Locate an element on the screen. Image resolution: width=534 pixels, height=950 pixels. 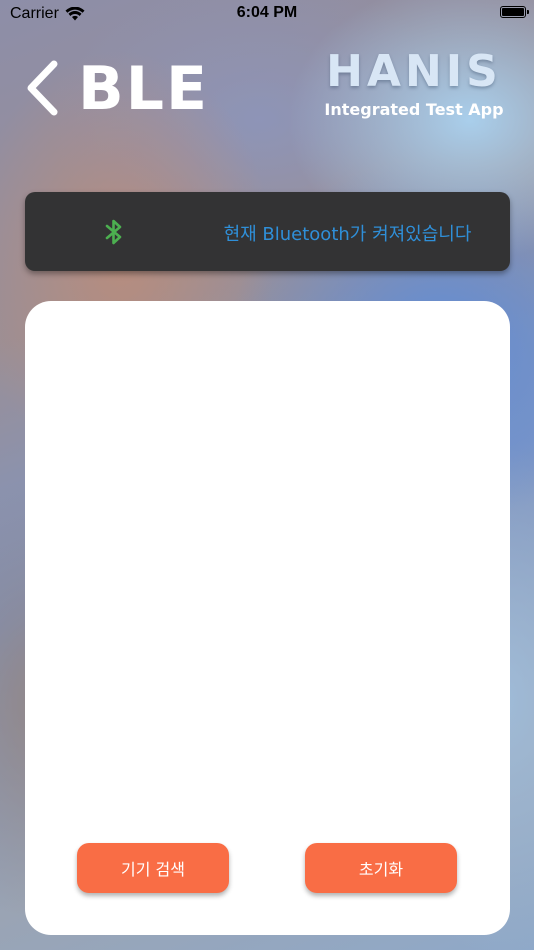
scan-devices-button: 기기 검색 is located at coordinates (153, 868).